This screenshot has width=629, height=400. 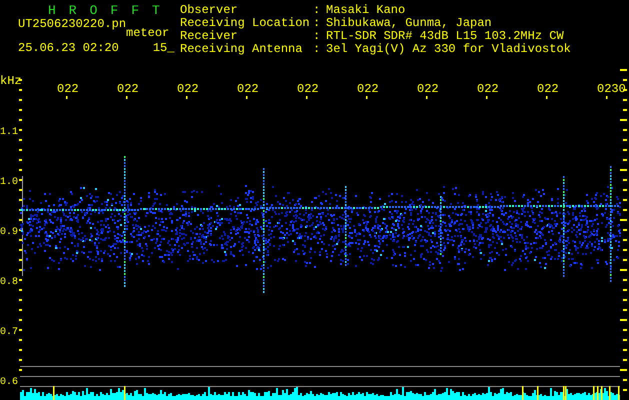 I want to click on frequency-label: 1.0, so click(x=9, y=182).